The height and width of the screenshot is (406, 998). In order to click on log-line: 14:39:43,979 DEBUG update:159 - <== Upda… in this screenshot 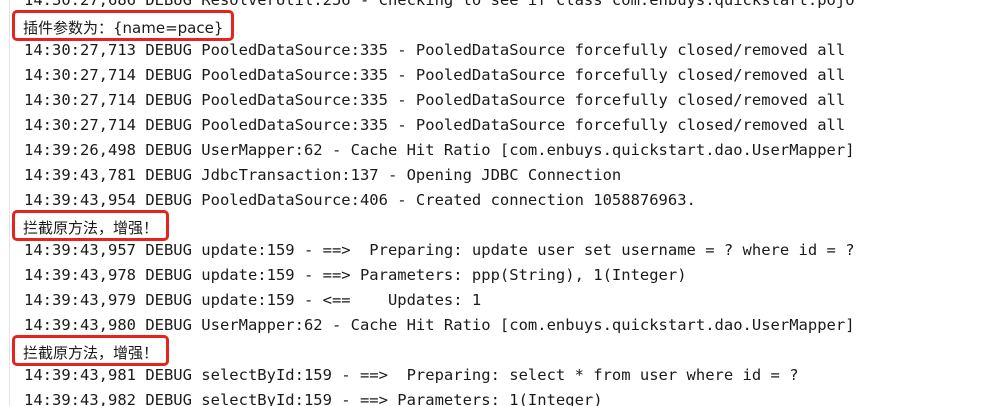, I will do `click(499, 300)`.